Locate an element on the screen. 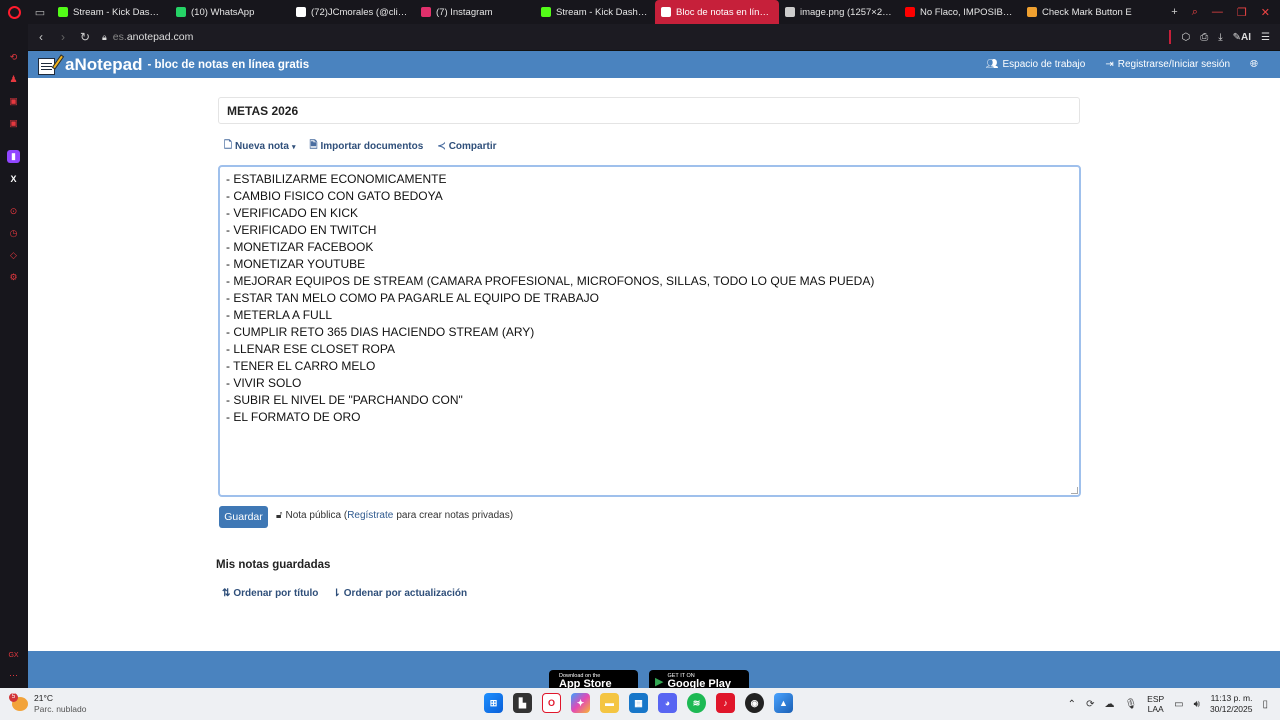 Image resolution: width=1280 pixels, height=720 pixels. microsoft-store-icon: ▦ is located at coordinates (638, 703).